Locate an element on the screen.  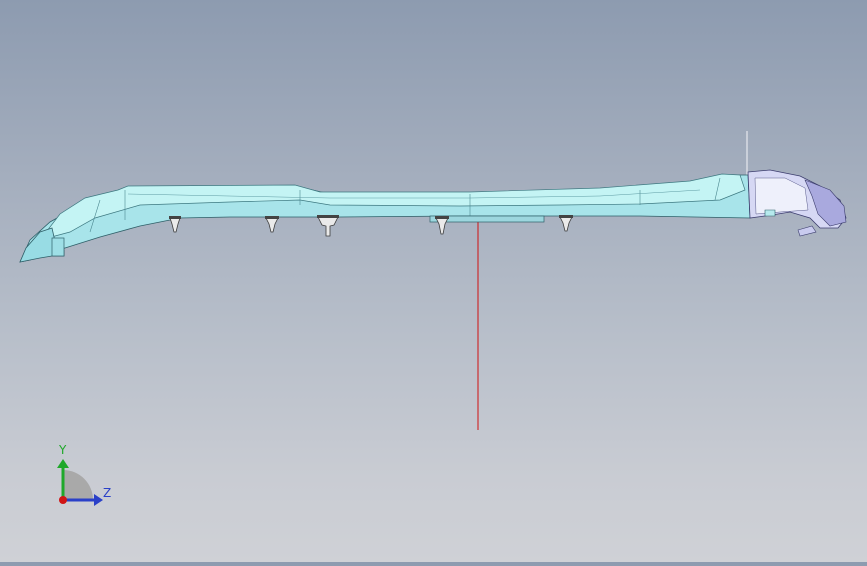
triad-x-axis-dot is located at coordinates (63, 500).